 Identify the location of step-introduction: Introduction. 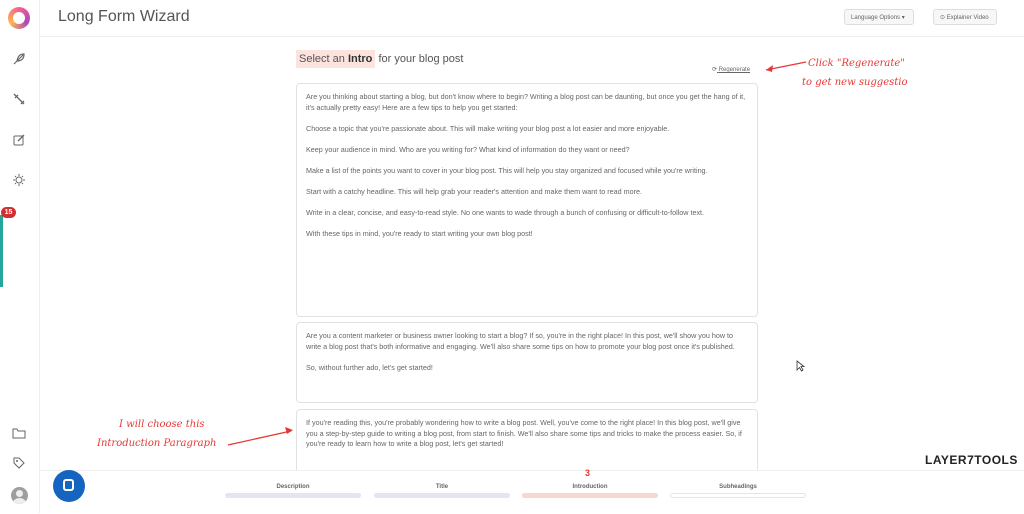
(590, 487).